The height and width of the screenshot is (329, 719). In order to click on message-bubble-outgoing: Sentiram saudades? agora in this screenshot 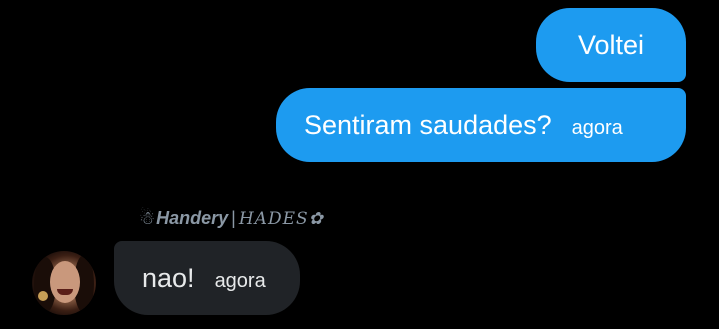, I will do `click(481, 125)`.